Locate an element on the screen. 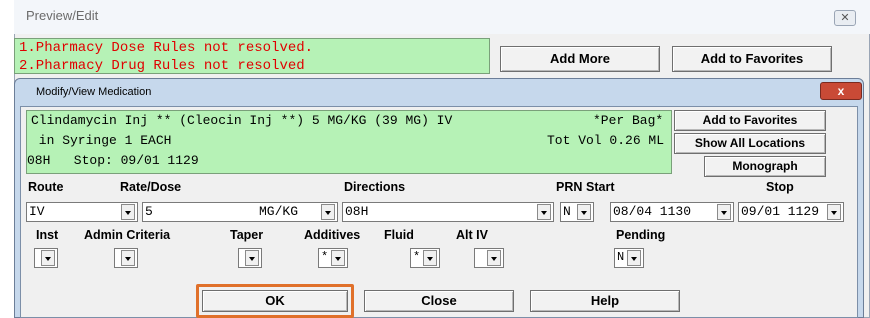 The image size is (870, 318). fluid-label: Fluid is located at coordinates (399, 235).